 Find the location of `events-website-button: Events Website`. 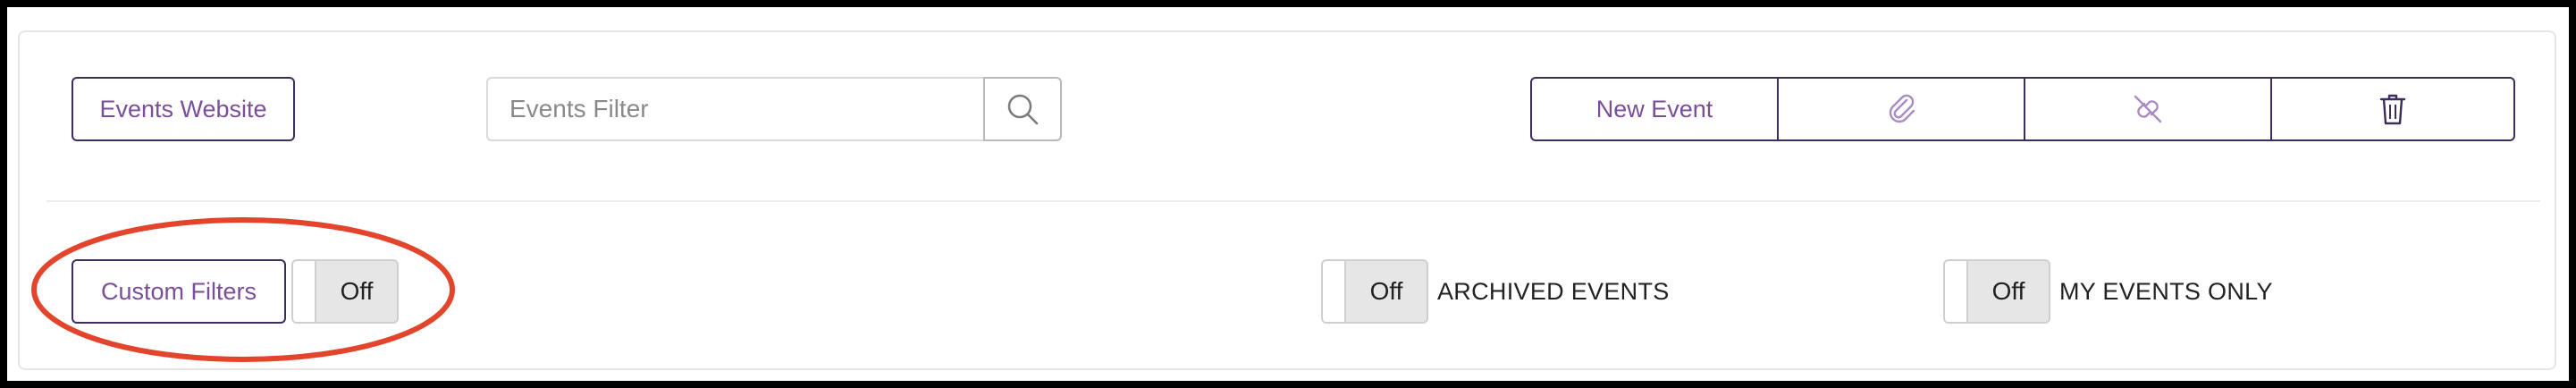

events-website-button: Events Website is located at coordinates (184, 109).